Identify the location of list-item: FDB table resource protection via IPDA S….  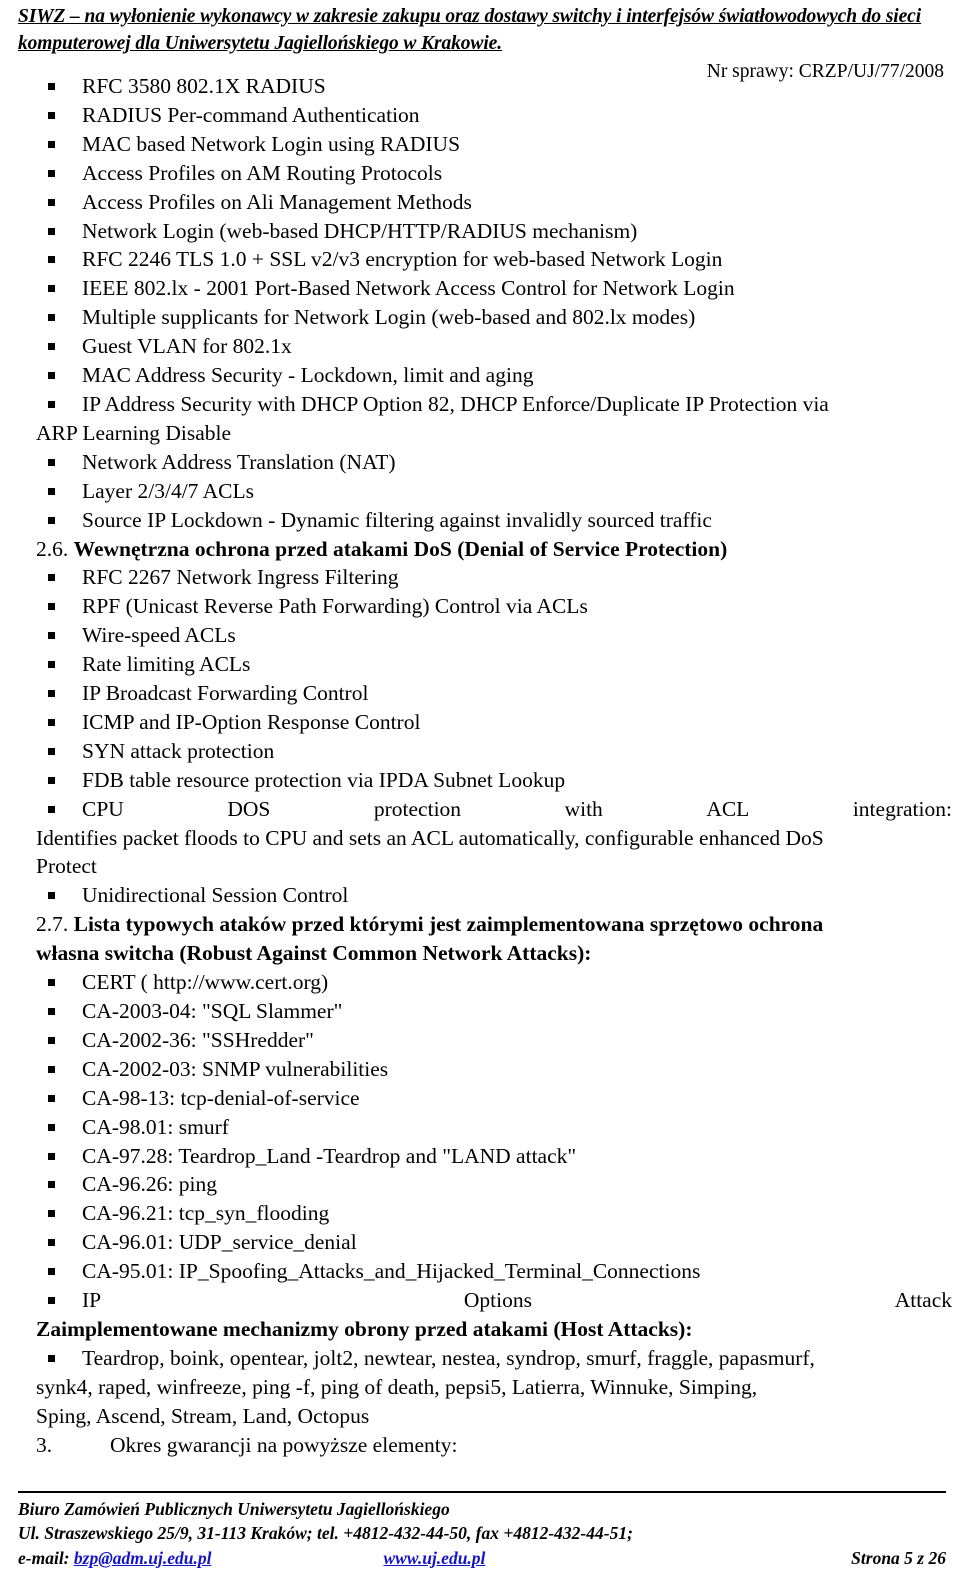
(494, 780).